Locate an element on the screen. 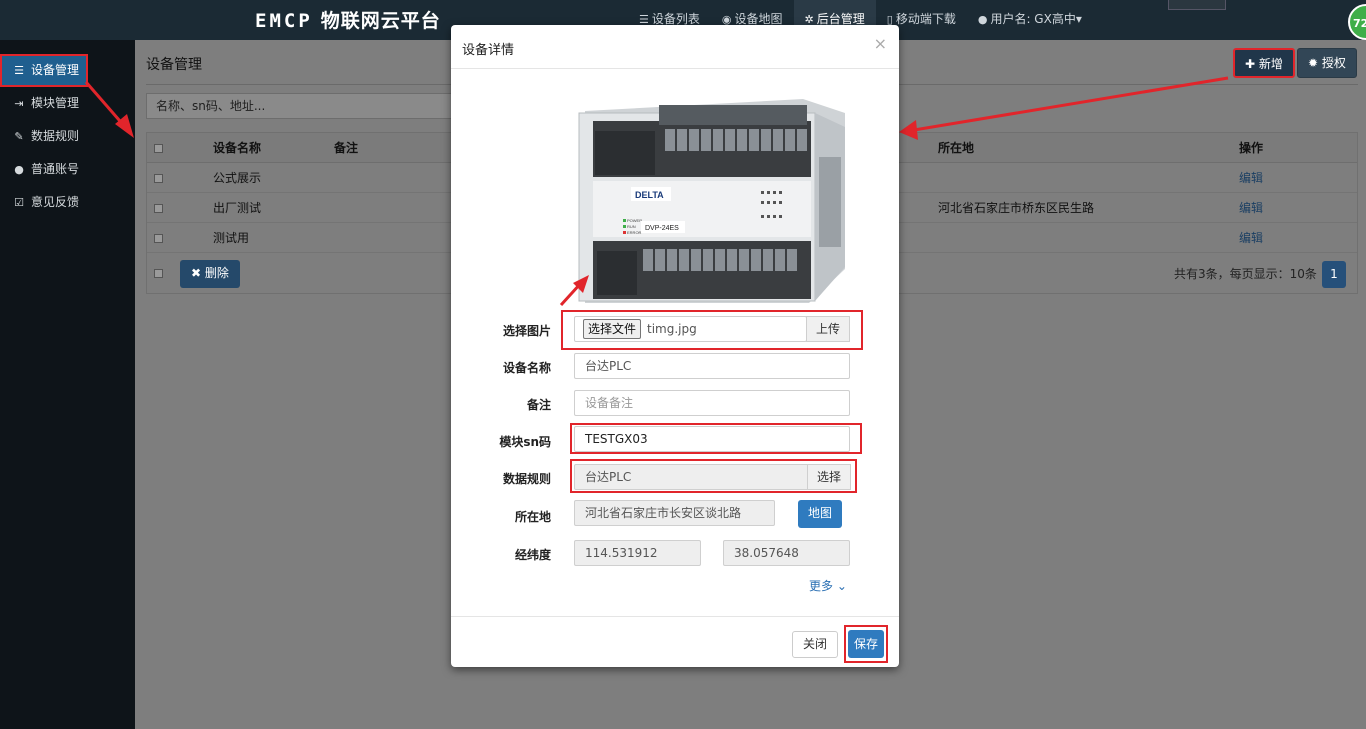  login-icon: ⇥ is located at coordinates (19, 103).